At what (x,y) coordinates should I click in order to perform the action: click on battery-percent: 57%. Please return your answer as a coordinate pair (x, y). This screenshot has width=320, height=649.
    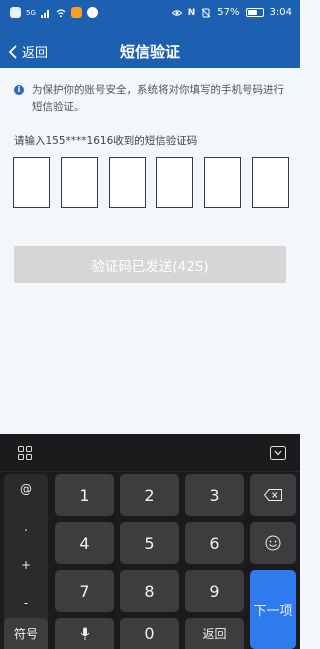
    Looking at the image, I should click on (228, 12).